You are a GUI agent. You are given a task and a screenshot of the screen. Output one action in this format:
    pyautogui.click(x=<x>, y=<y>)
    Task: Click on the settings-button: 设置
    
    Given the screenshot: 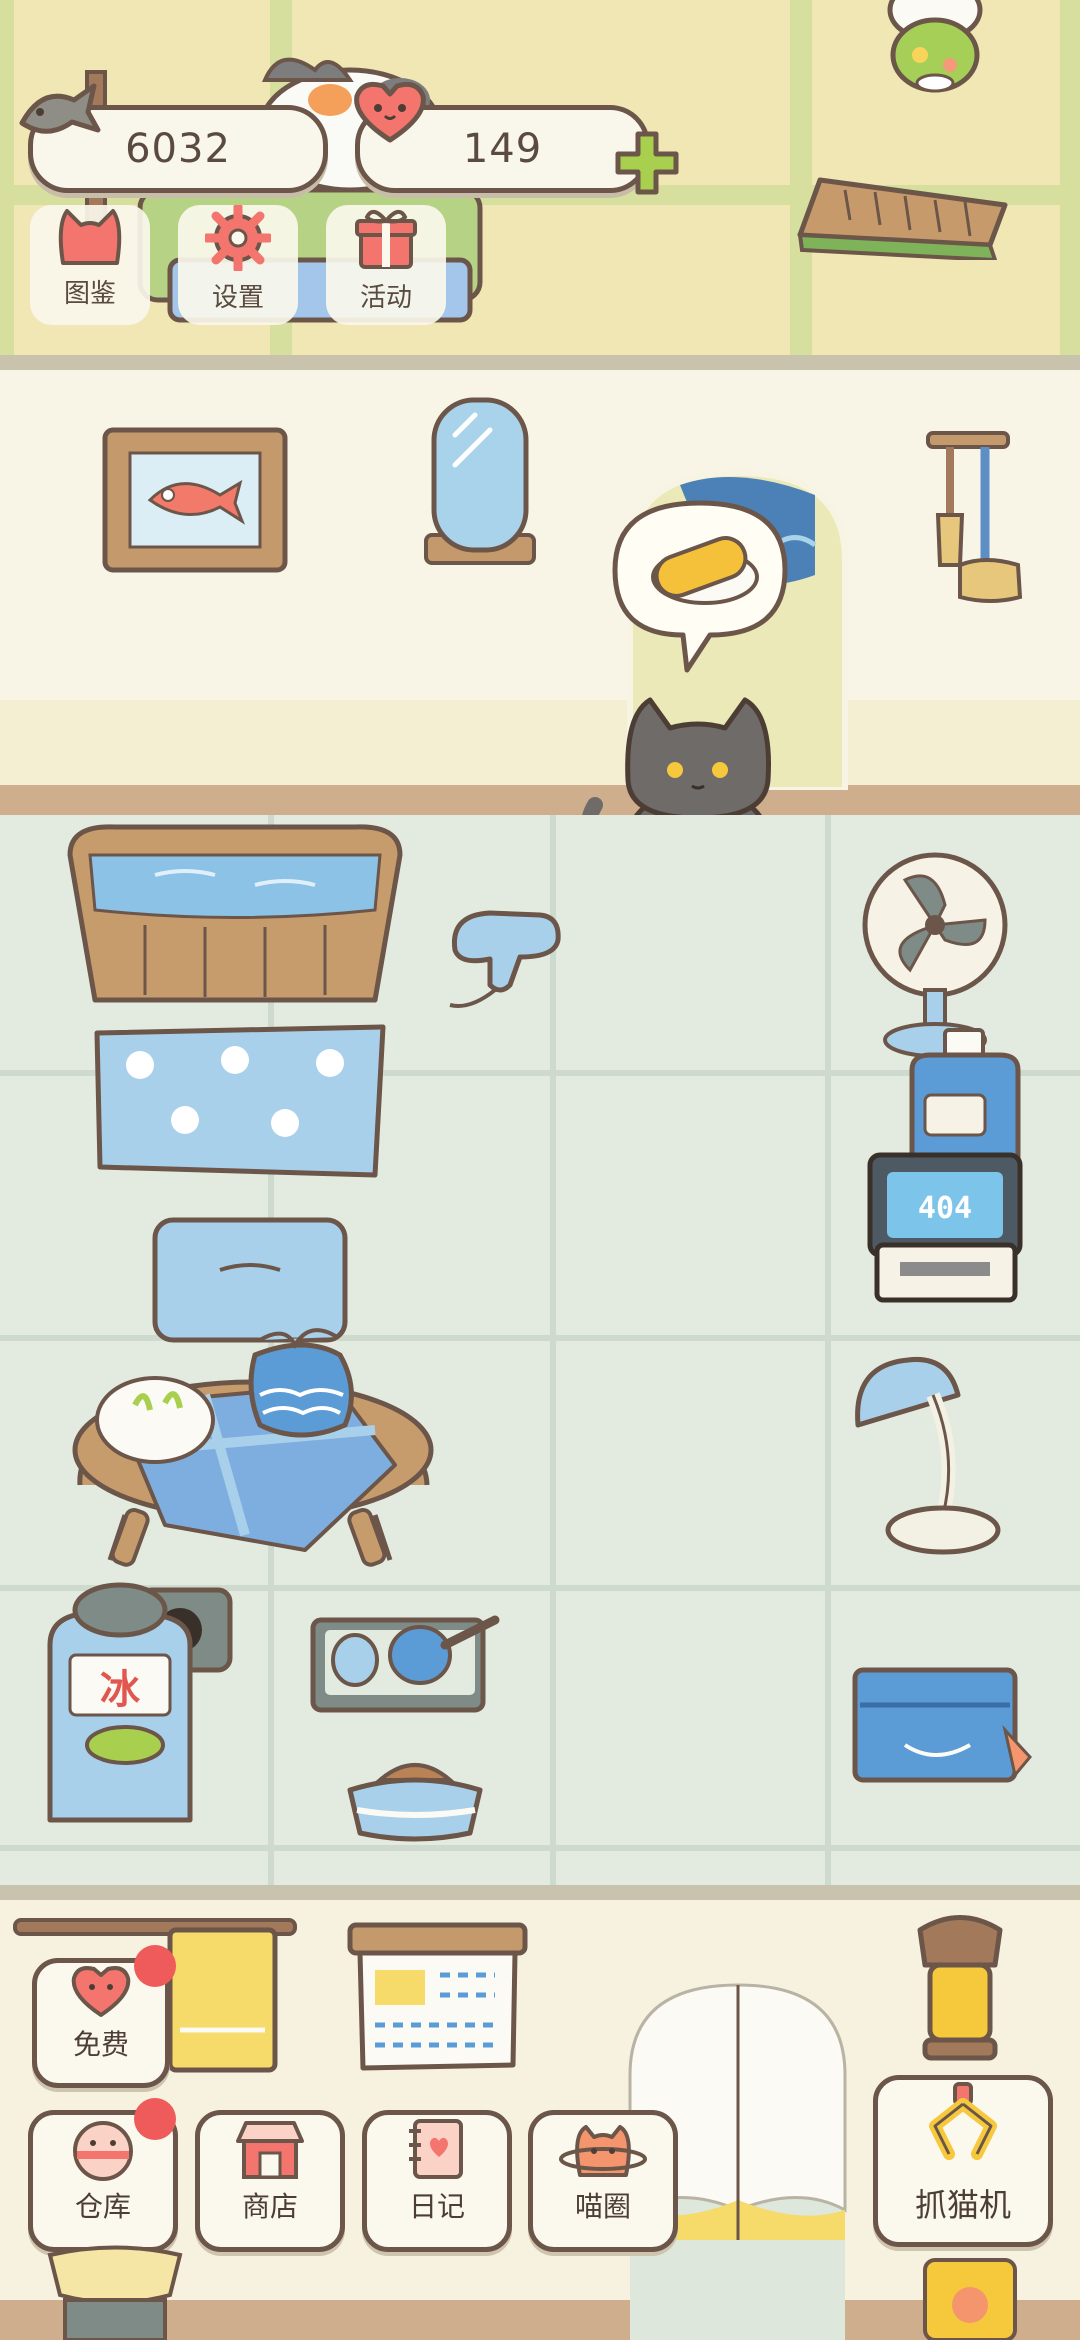 What is the action you would take?
    pyautogui.click(x=238, y=265)
    